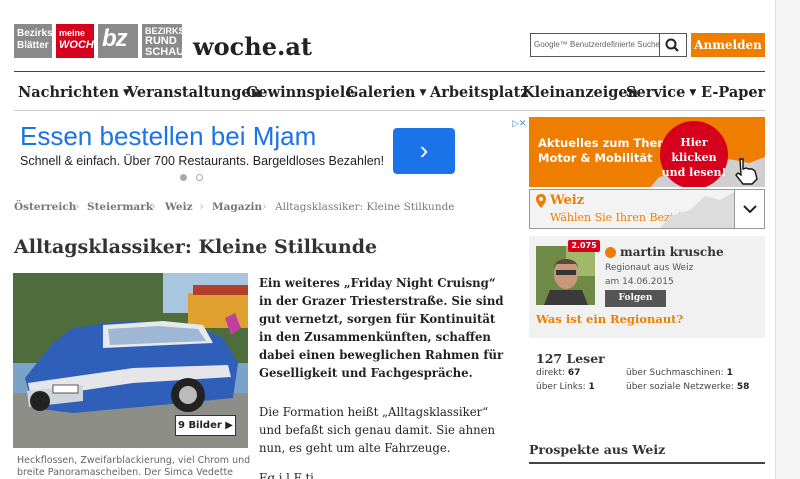 Image resolution: width=800 pixels, height=479 pixels. Describe the element at coordinates (165, 46) in the screenshot. I see `logo-text: RUND SCHAU` at that location.